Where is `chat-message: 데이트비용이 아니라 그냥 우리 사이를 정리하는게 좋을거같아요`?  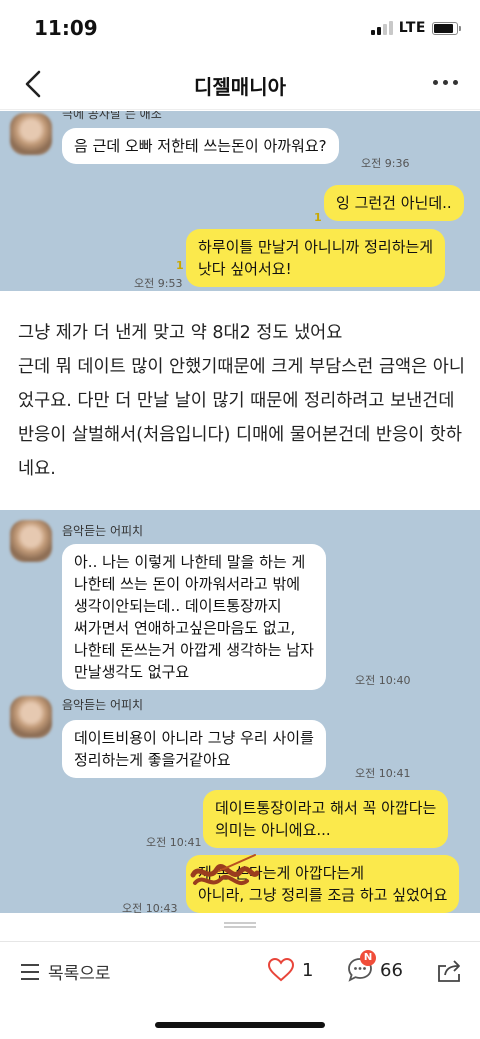 chat-message: 데이트비용이 아니라 그냥 우리 사이를 정리하는게 좋을거같아요 is located at coordinates (194, 749).